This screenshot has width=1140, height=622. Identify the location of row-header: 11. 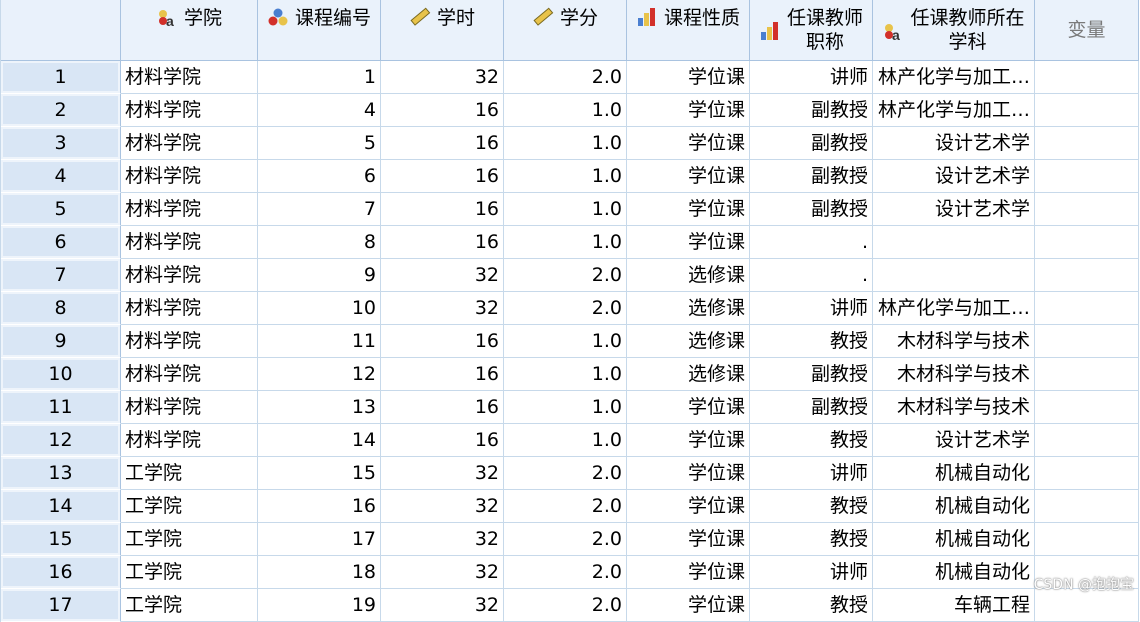
(61, 407).